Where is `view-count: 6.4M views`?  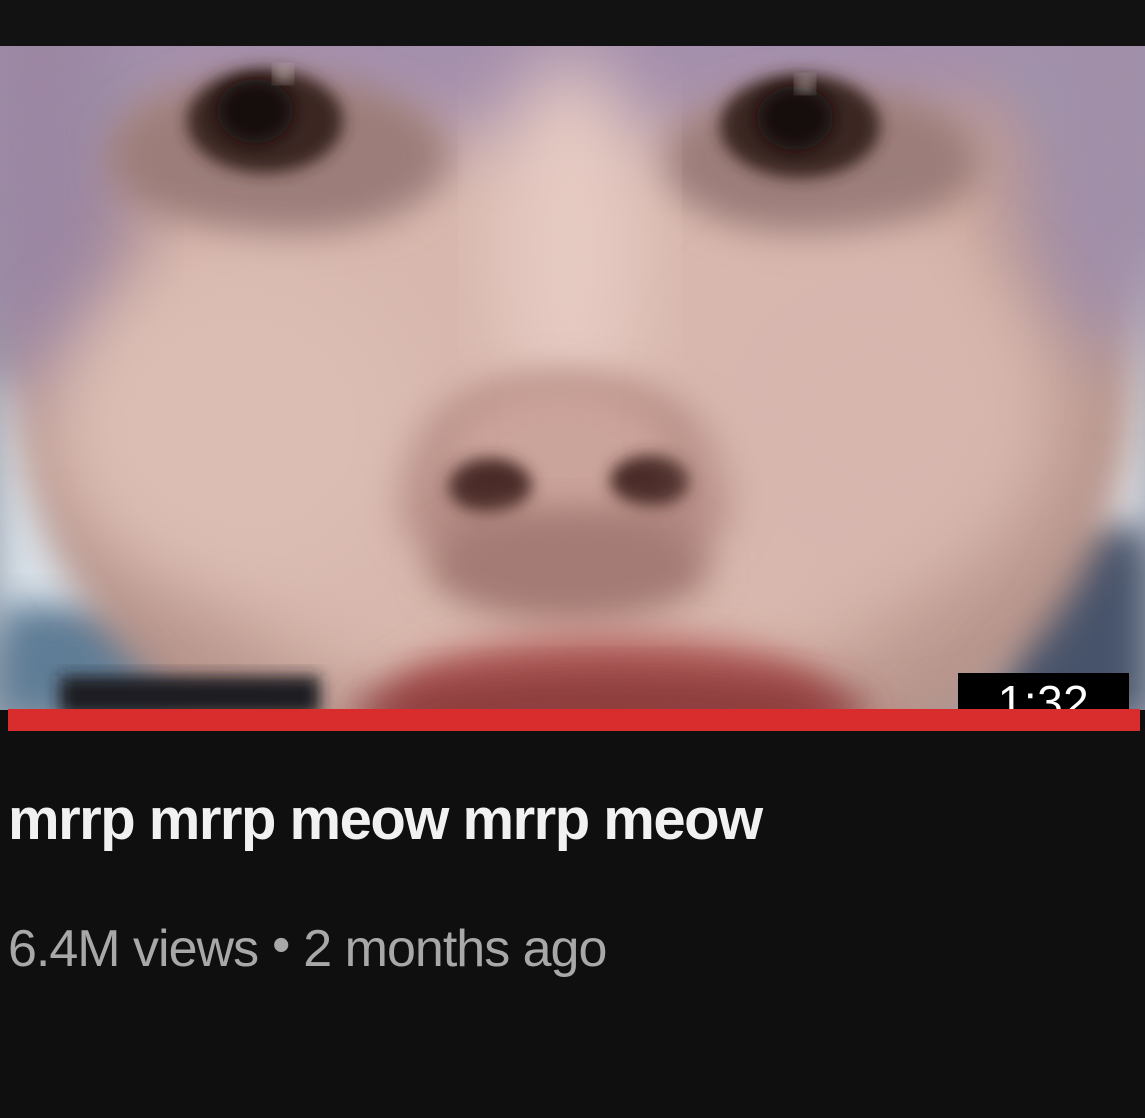
view-count: 6.4M views is located at coordinates (133, 949).